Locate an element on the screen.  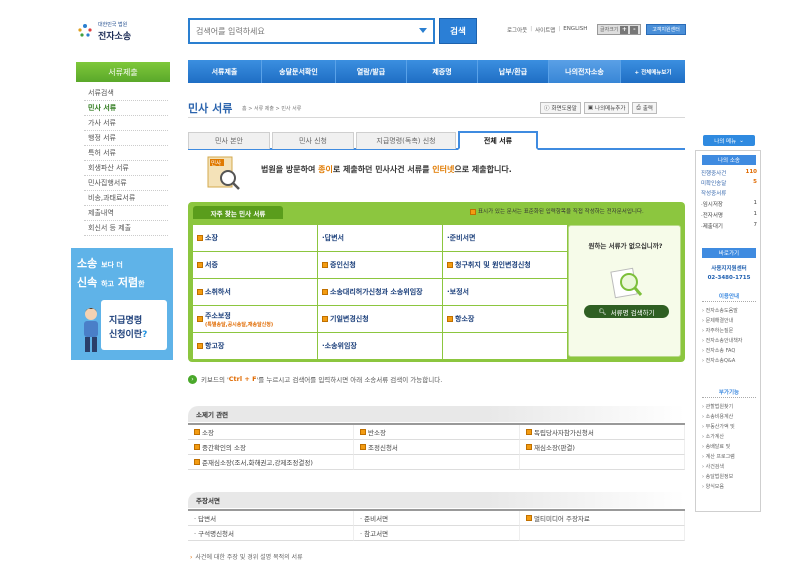
sidebar-link: › 문제해결안내 is located at coordinates (717, 320).